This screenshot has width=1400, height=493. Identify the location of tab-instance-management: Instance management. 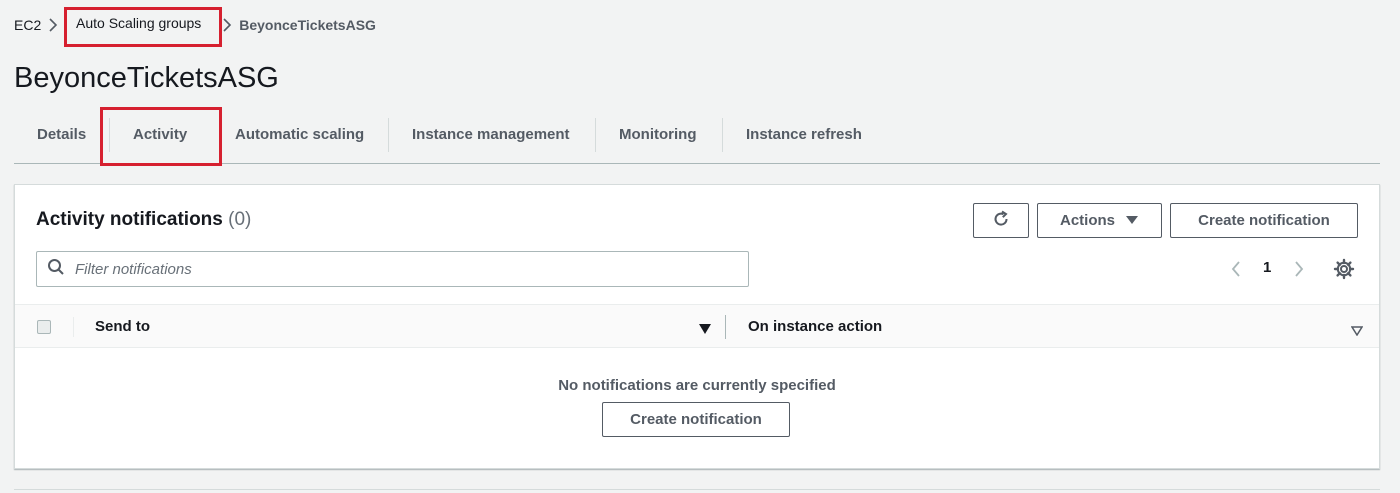
(491, 134).